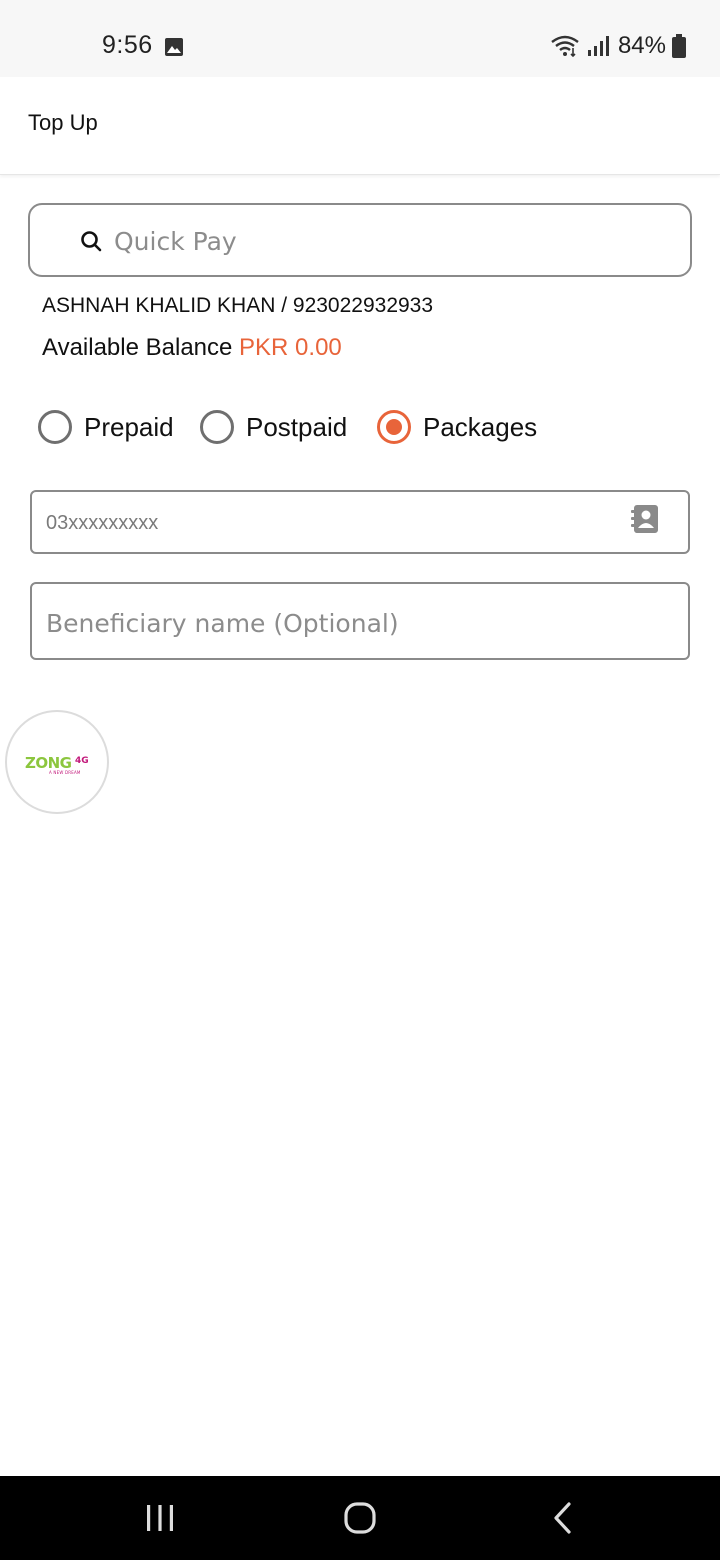 This screenshot has width=720, height=1560. Describe the element at coordinates (394, 427) in the screenshot. I see `radio-circle-selected` at that location.